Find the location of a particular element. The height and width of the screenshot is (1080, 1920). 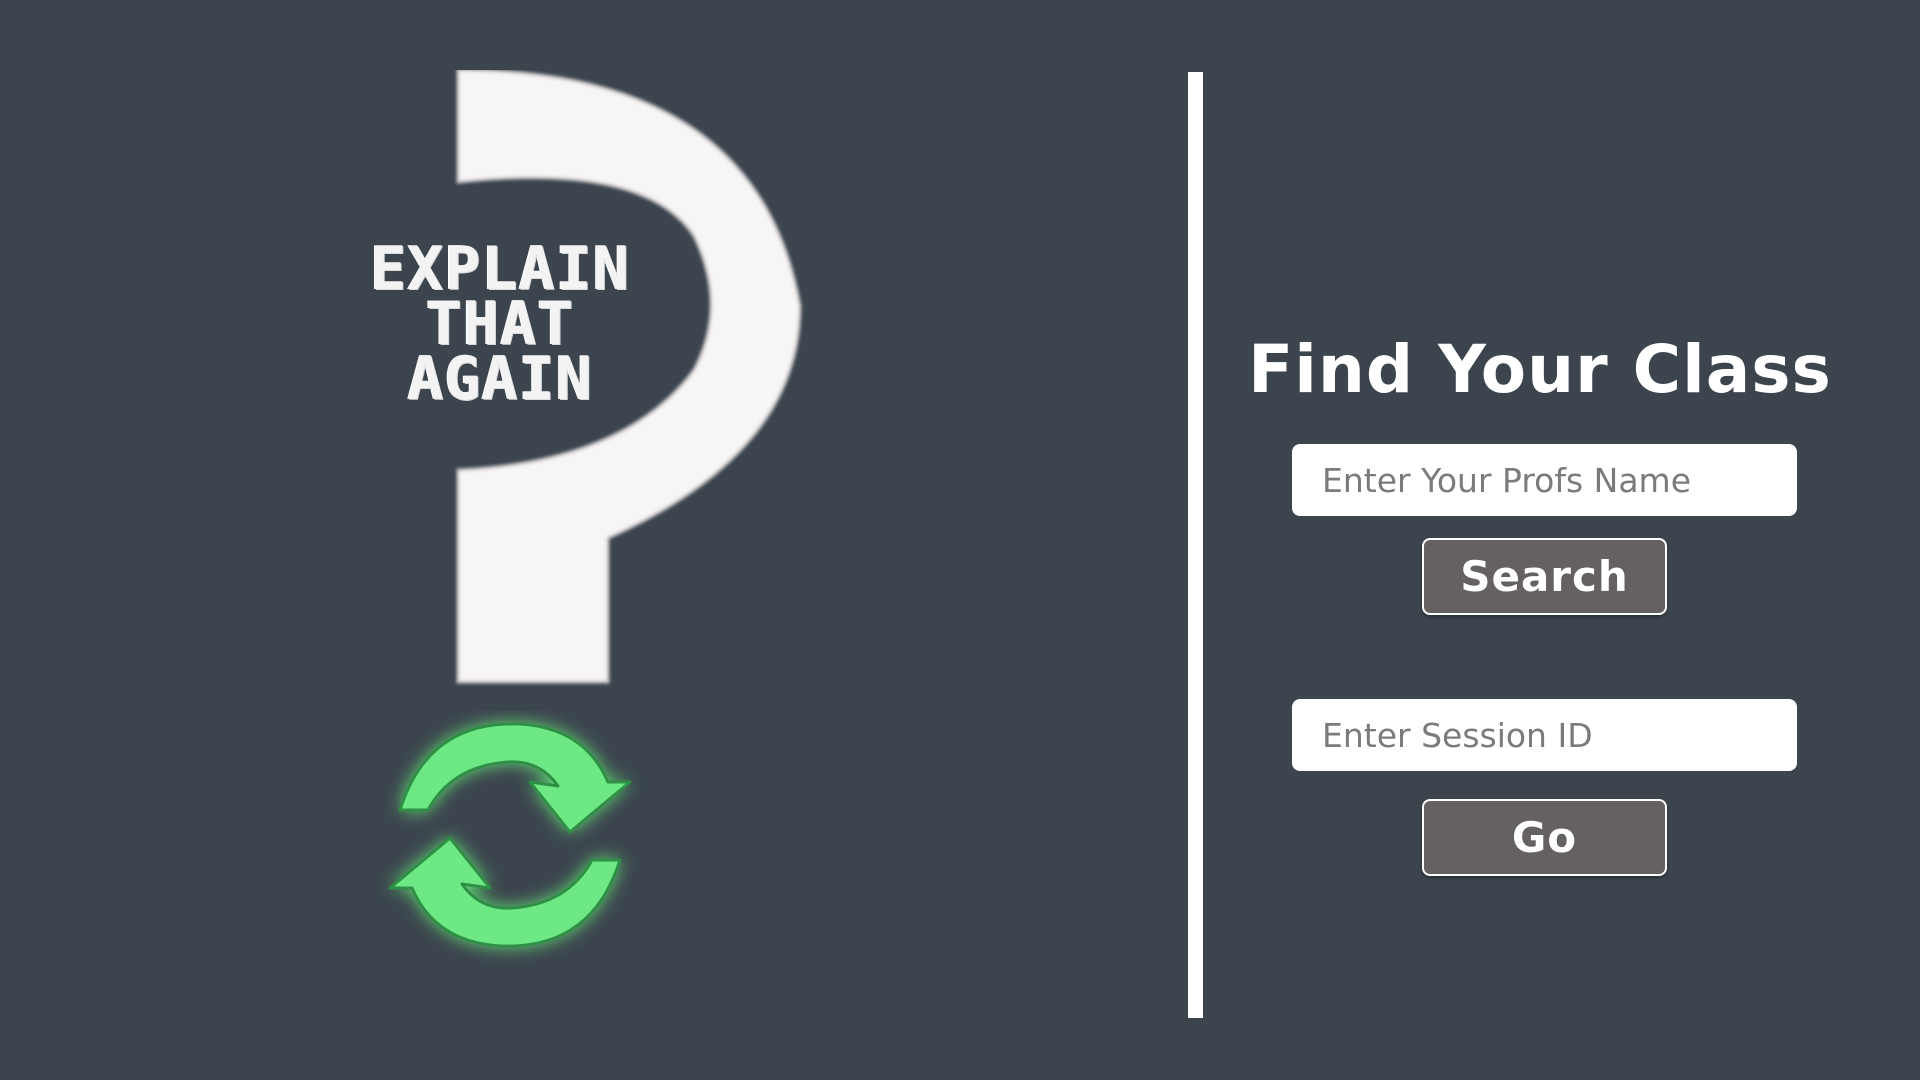

logo-wordmark: EXPLAIN THAT AGAIN is located at coordinates (500, 326).